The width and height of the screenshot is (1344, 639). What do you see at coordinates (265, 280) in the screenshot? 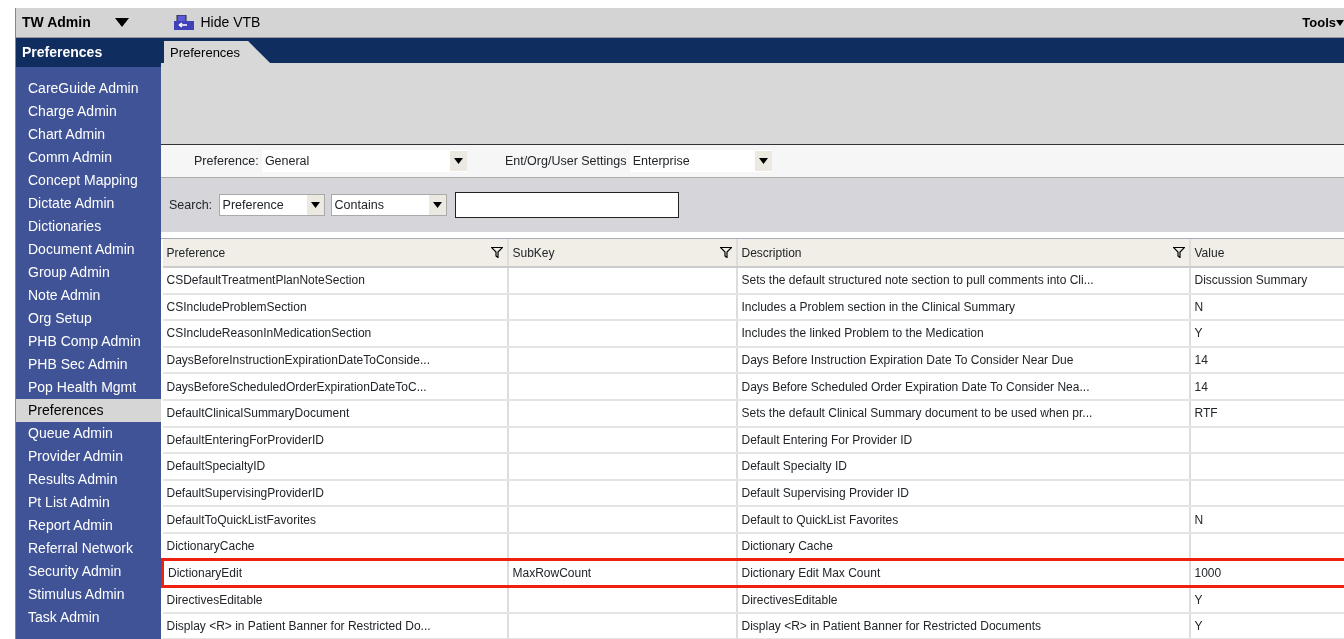
I see `table-cell: CSDefaultTreatmentPlanNoteSection` at bounding box center [265, 280].